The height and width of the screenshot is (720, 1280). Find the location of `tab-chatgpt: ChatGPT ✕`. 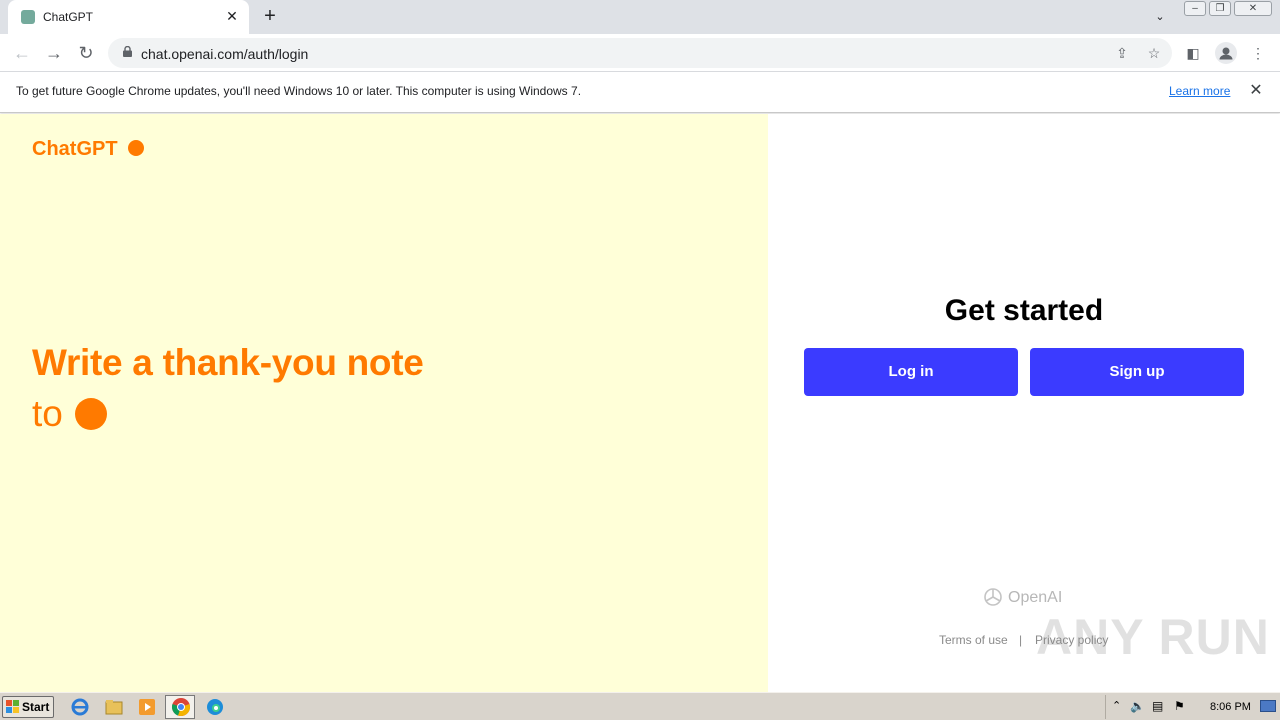

tab-chatgpt: ChatGPT ✕ is located at coordinates (128, 17).